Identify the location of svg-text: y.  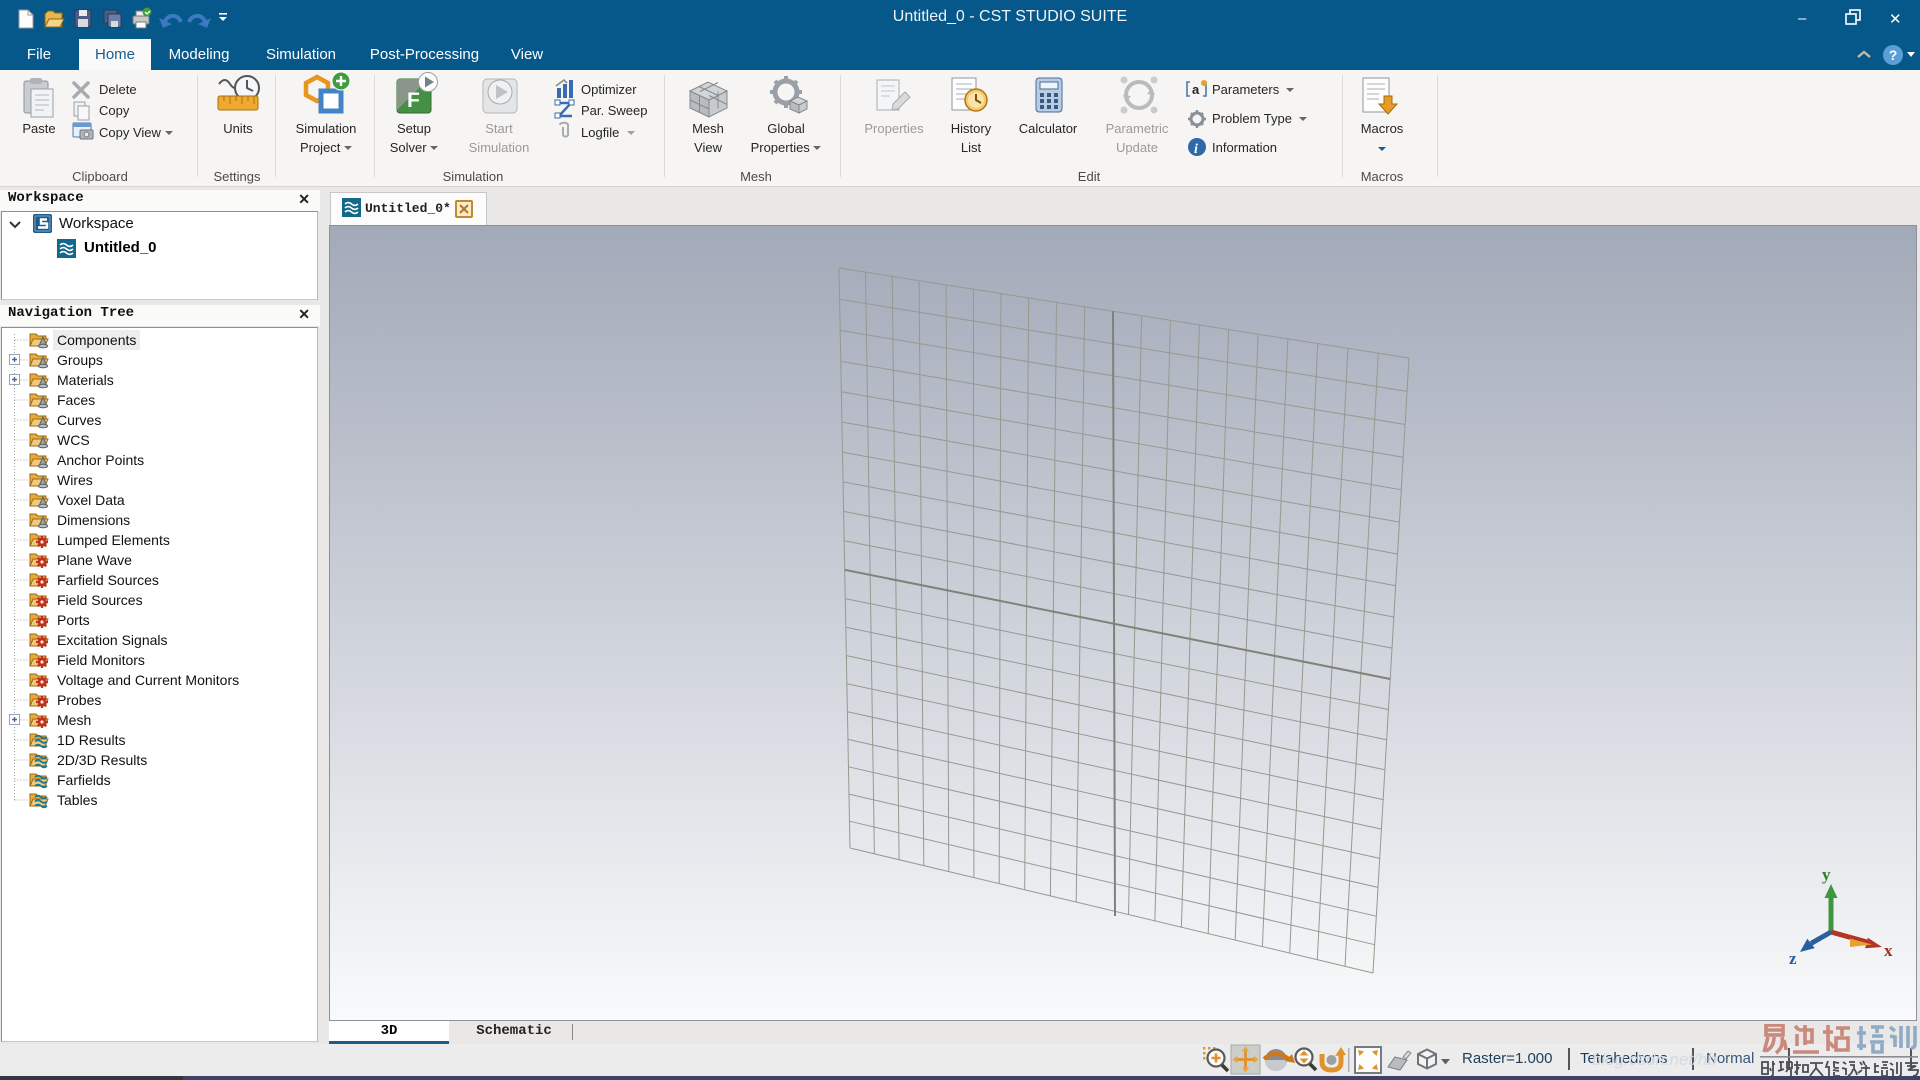
(1826, 874).